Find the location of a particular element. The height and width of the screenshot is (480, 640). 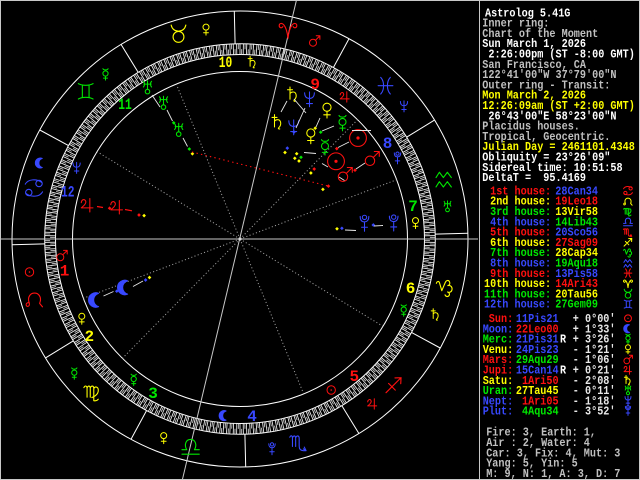

svg-text: M: 9, N: 1, A: 3, D: 7 is located at coordinates (553, 474).